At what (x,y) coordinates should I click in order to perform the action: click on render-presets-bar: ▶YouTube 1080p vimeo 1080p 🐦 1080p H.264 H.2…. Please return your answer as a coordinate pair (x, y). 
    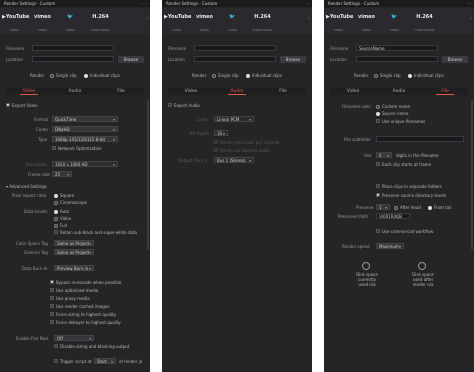
    Looking at the image, I should click on (237, 21).